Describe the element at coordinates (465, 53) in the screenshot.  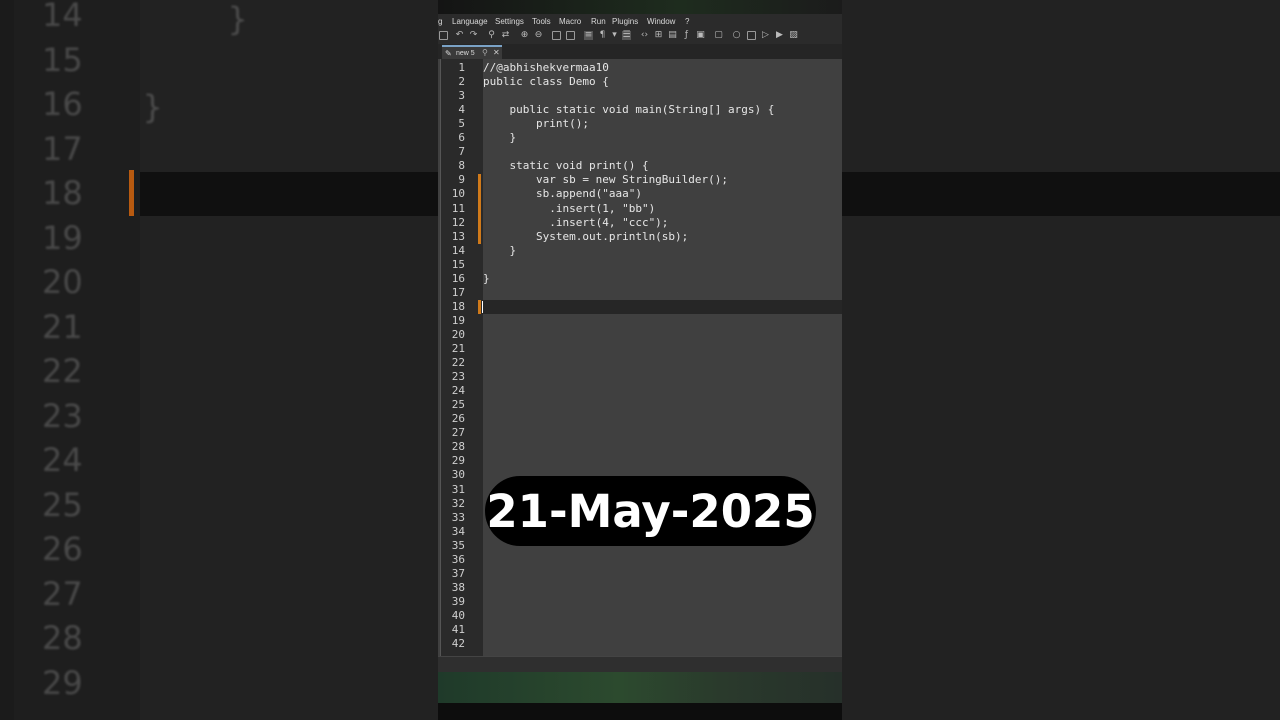
I see `tab-label: new 5` at that location.